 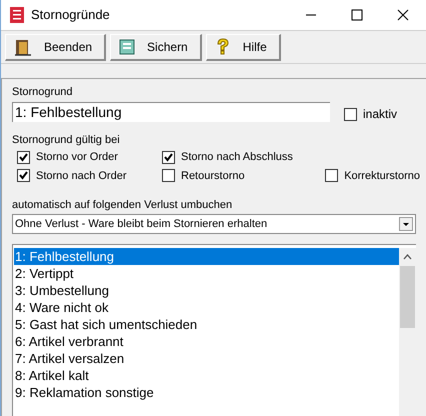 I want to click on checkbox-label: Storno vor Order, so click(x=77, y=157).